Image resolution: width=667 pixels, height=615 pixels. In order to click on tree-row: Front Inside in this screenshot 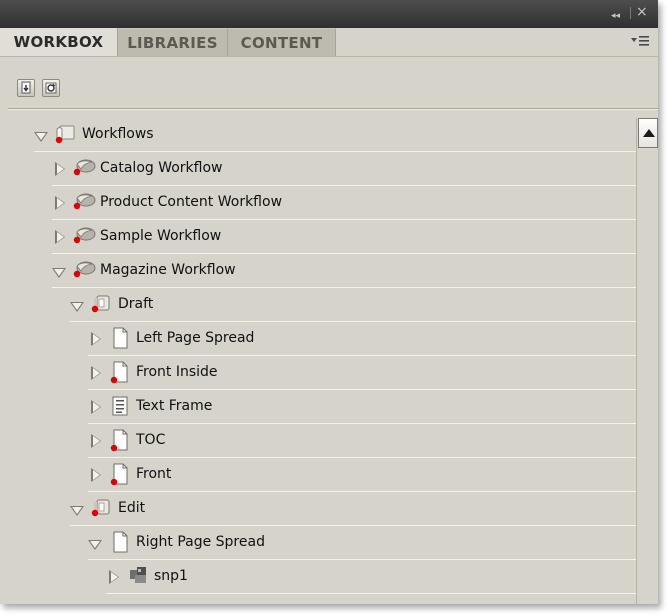, I will do `click(318, 373)`.